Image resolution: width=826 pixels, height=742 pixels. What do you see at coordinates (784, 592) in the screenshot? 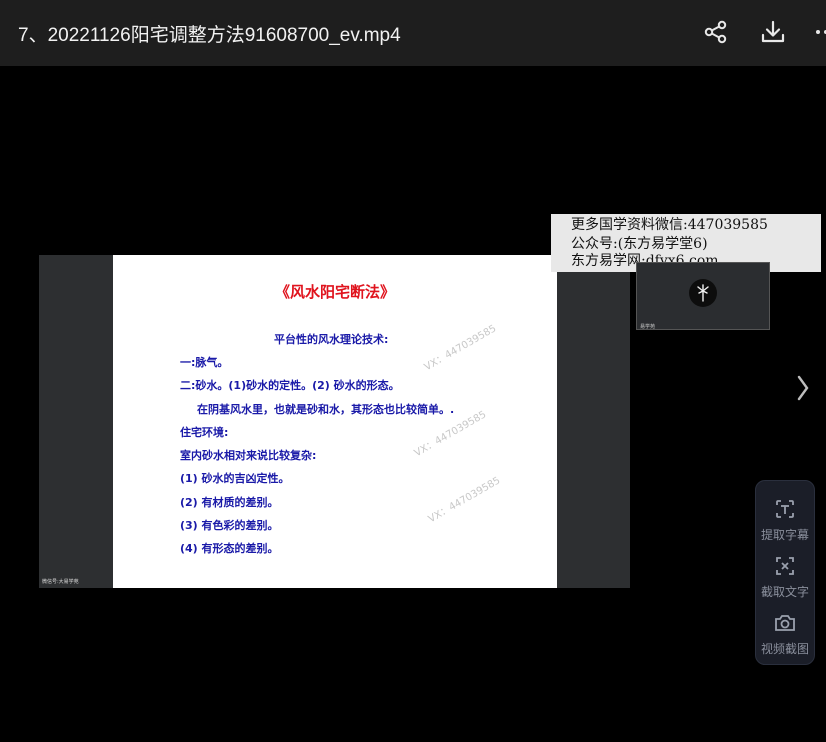
I see `capture-text-label: 截取文字` at bounding box center [784, 592].